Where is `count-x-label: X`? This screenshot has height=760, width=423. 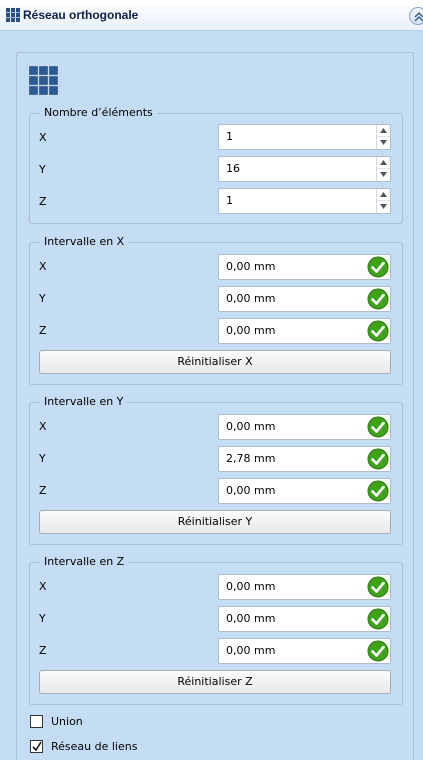
count-x-label: X is located at coordinates (43, 137).